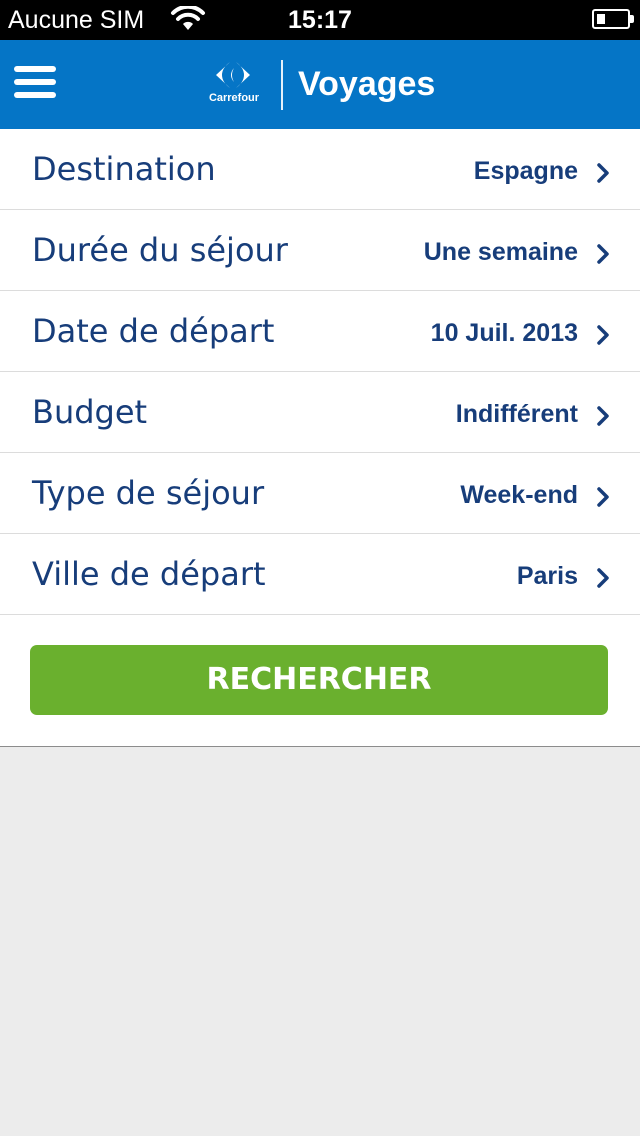 The height and width of the screenshot is (1136, 640). What do you see at coordinates (148, 493) in the screenshot?
I see `row-label: Type de séjour` at bounding box center [148, 493].